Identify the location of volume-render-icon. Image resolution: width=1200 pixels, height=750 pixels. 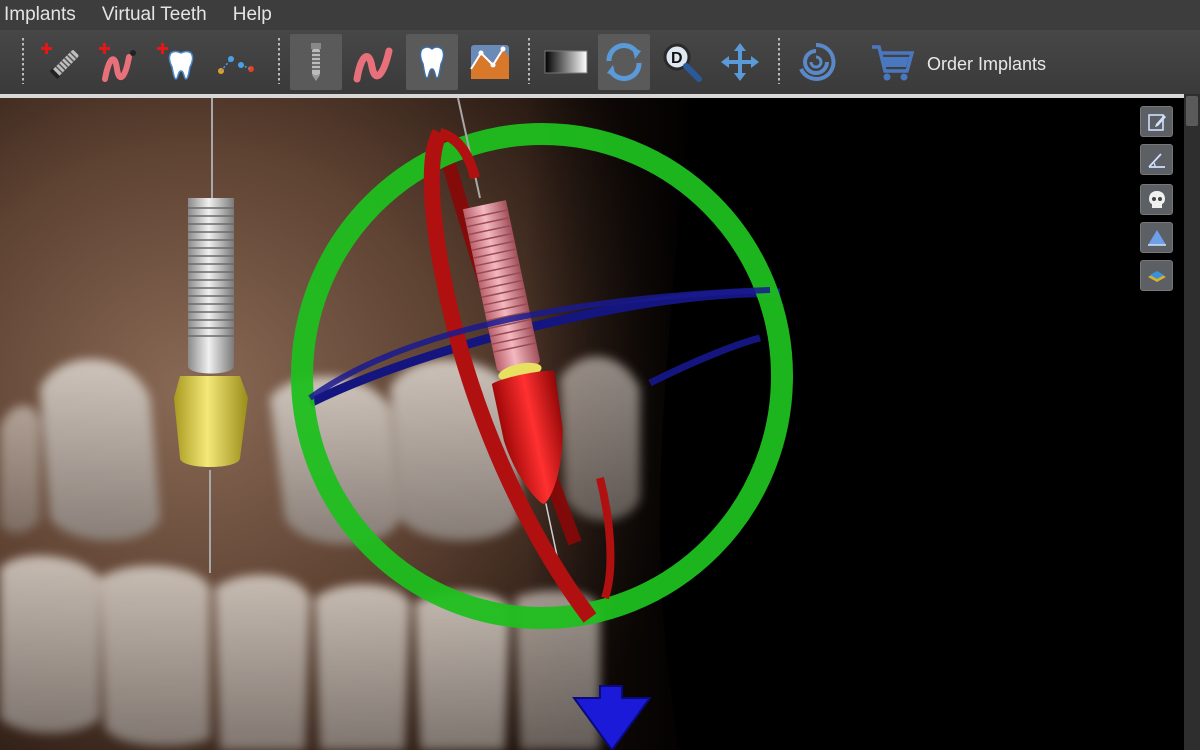
(1156, 237).